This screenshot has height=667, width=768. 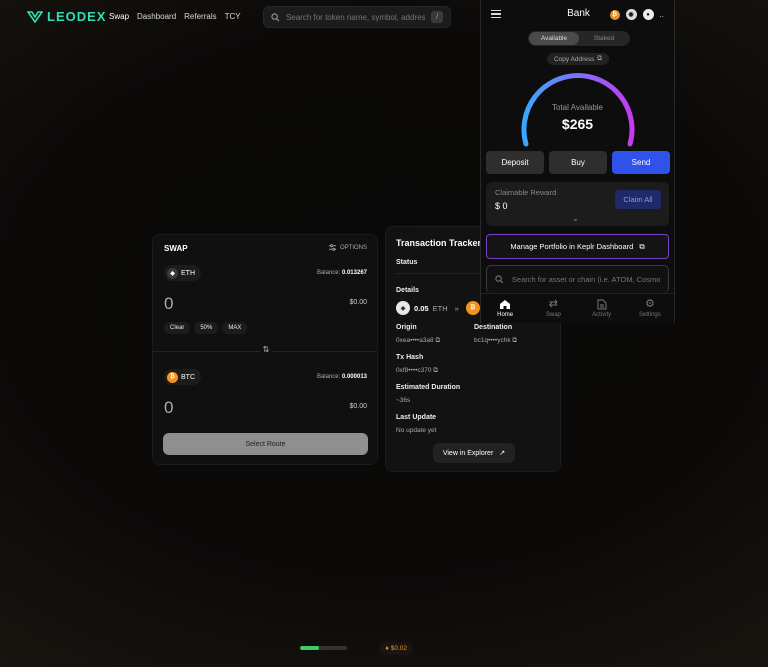 What do you see at coordinates (353, 247) in the screenshot?
I see `options-label: OPTIONS` at bounding box center [353, 247].